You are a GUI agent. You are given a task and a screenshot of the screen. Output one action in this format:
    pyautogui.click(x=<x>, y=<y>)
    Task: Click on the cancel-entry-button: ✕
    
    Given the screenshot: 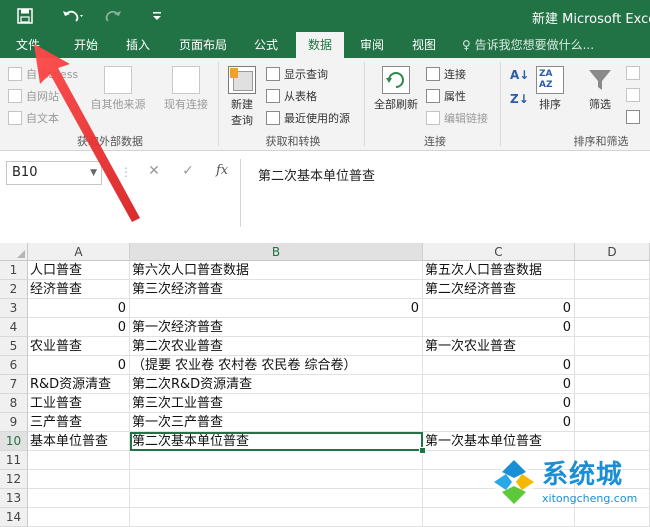 What is the action you would take?
    pyautogui.click(x=154, y=171)
    